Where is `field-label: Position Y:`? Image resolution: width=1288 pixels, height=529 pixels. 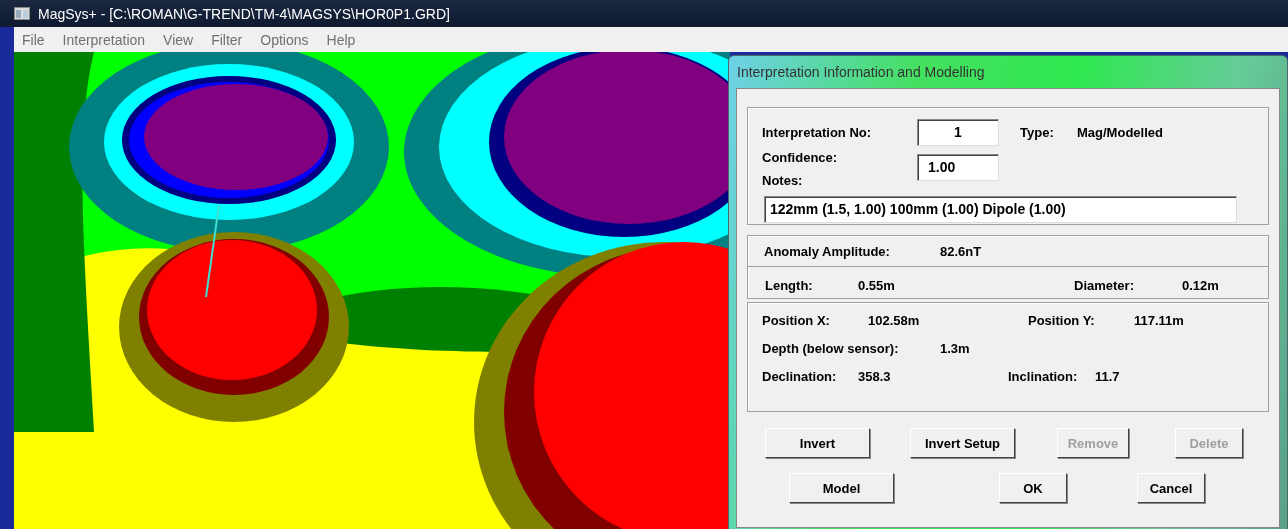 field-label: Position Y: is located at coordinates (1062, 320).